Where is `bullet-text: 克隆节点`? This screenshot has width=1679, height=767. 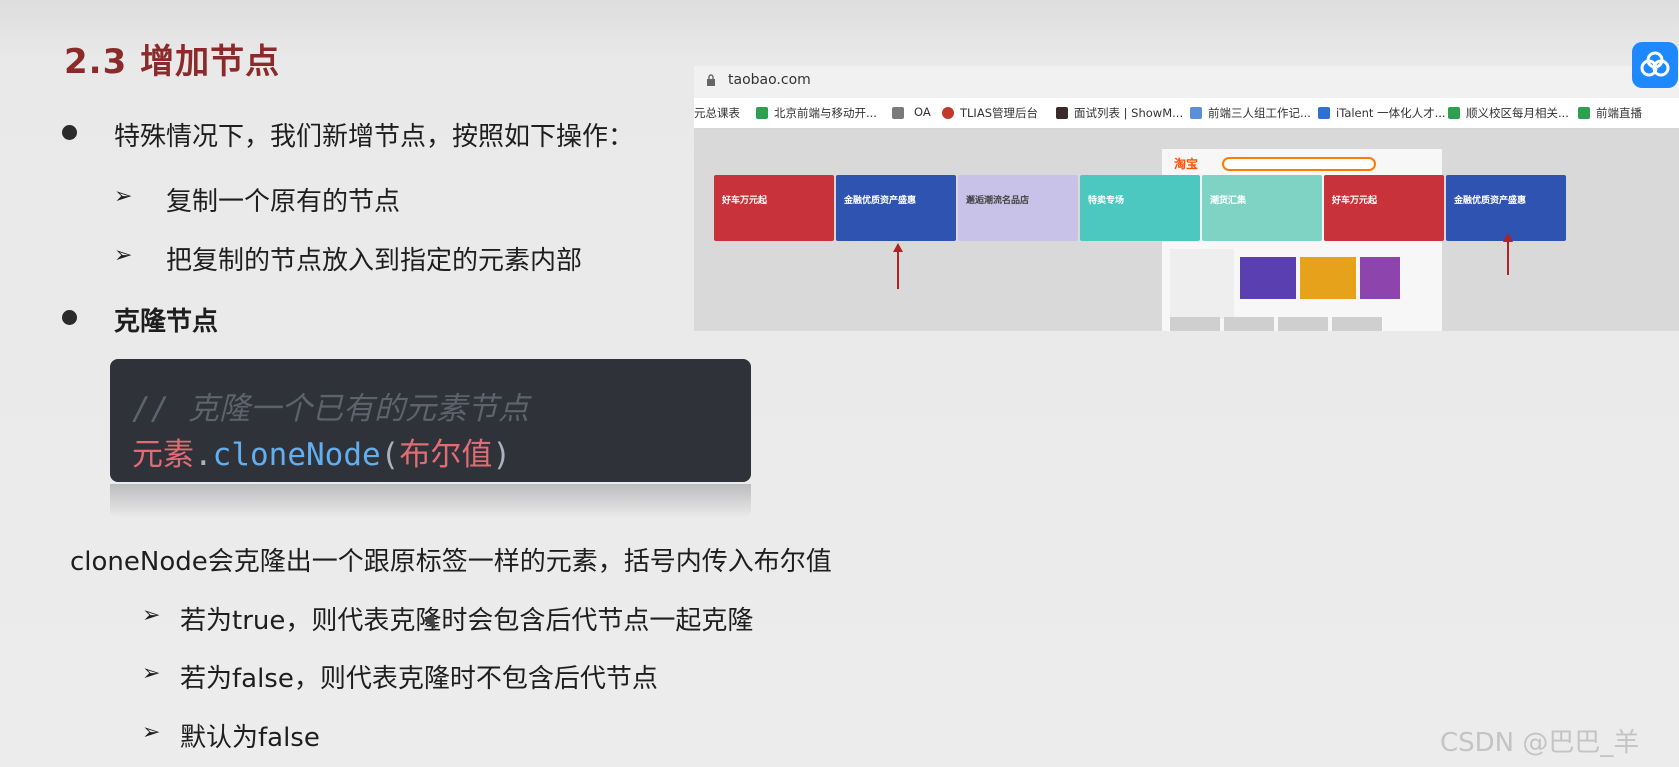 bullet-text: 克隆节点 is located at coordinates (166, 322).